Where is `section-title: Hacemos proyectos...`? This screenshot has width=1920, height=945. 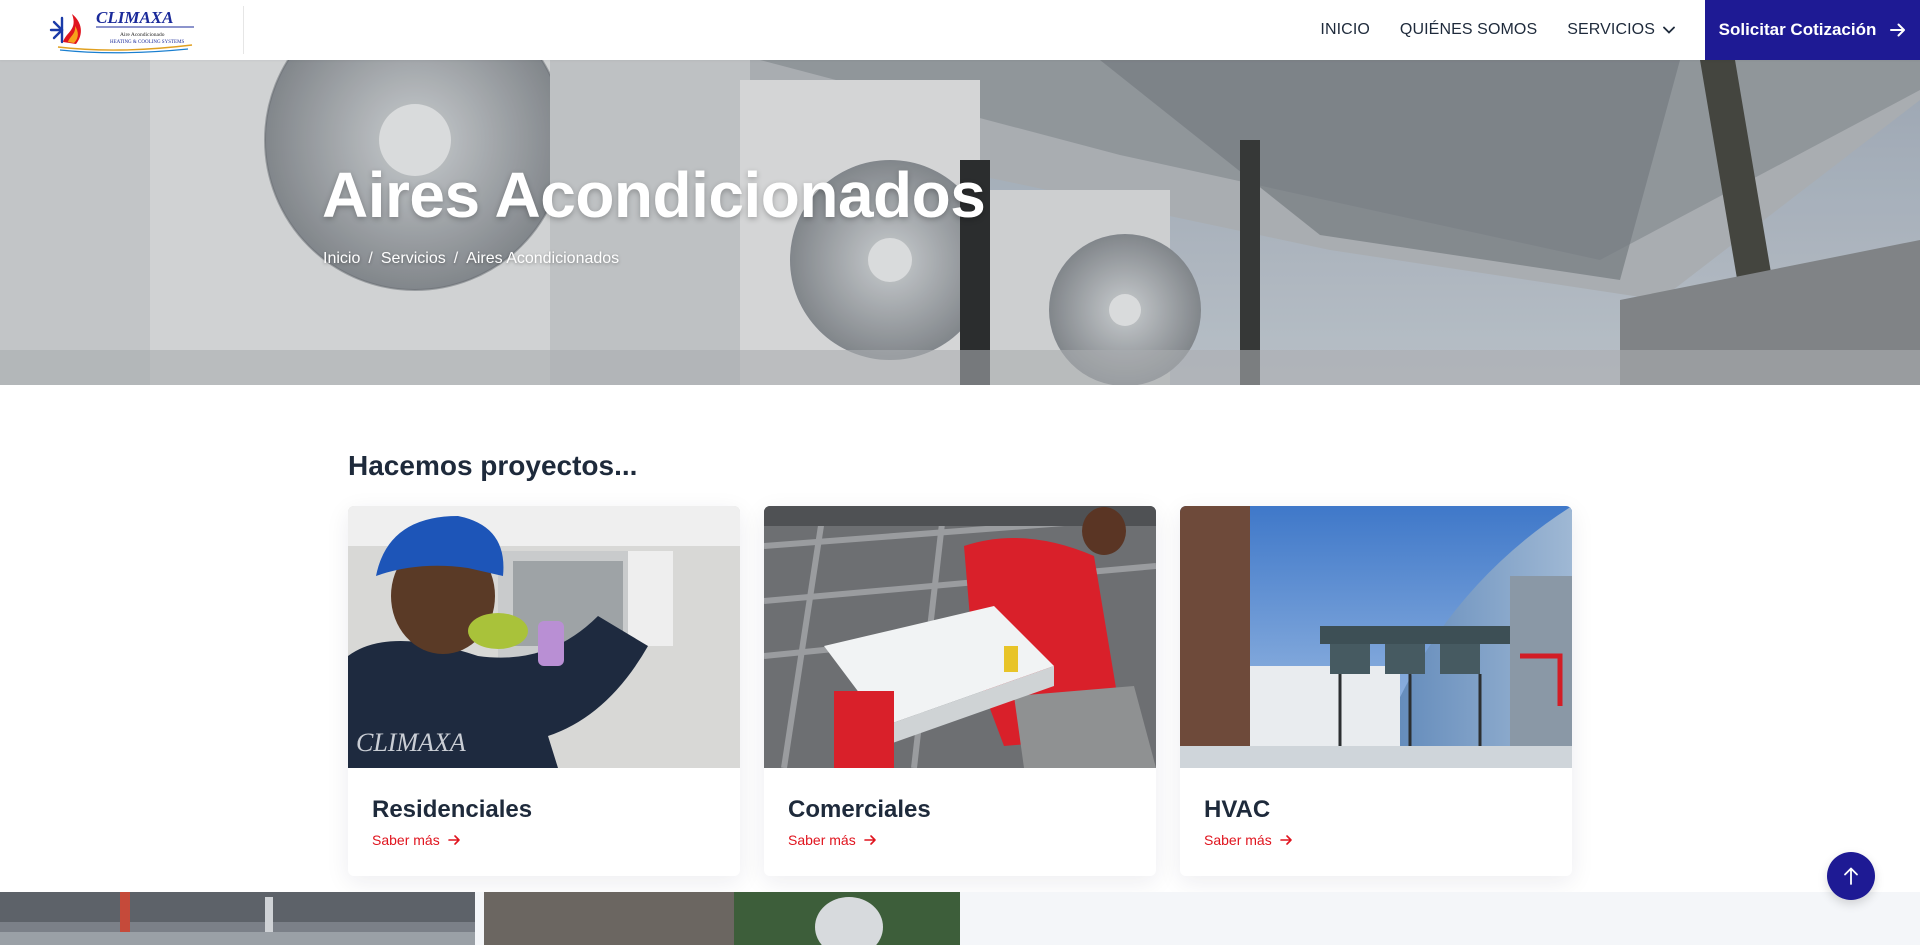
section-title: Hacemos proyectos... is located at coordinates (493, 465).